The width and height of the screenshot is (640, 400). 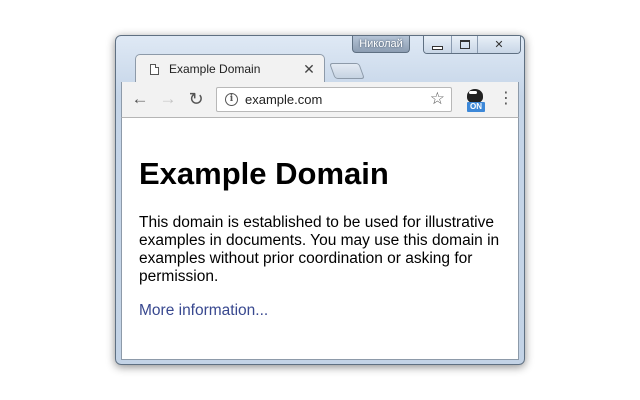 I want to click on tab-close-button: ✕, so click(x=309, y=69).